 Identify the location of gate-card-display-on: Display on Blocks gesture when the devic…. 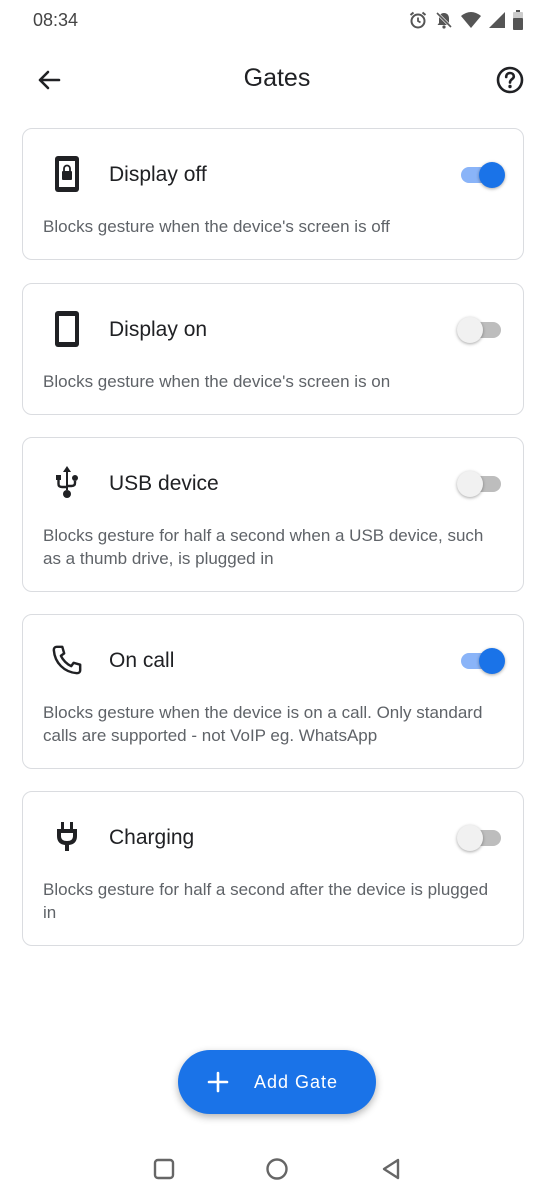
(273, 349).